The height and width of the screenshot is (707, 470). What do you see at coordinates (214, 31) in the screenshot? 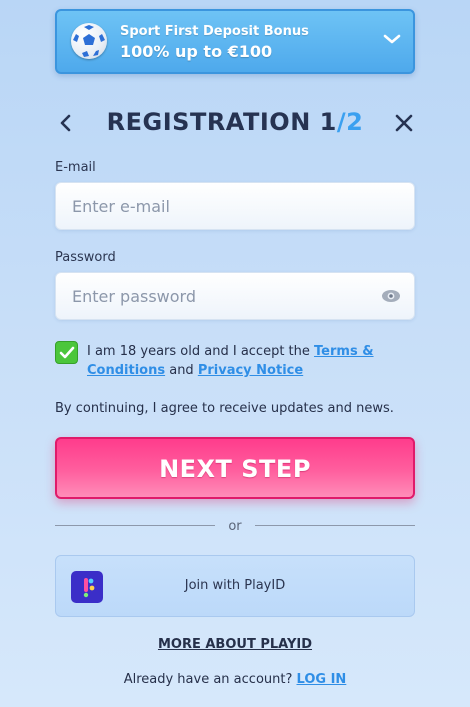
I see `bonus-title: Sport First Deposit Bonus` at bounding box center [214, 31].